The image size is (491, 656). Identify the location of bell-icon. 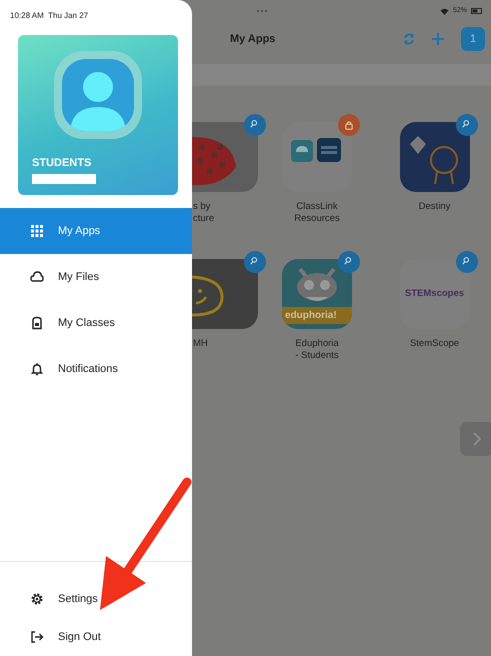
(37, 369).